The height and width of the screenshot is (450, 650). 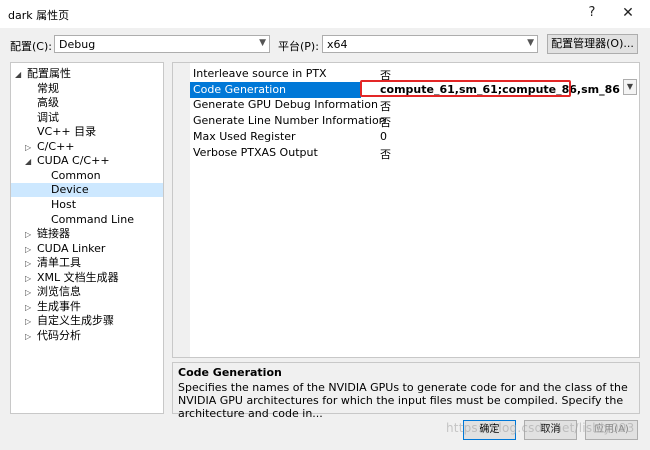 I want to click on tree-item-label: Common, so click(x=76, y=175).